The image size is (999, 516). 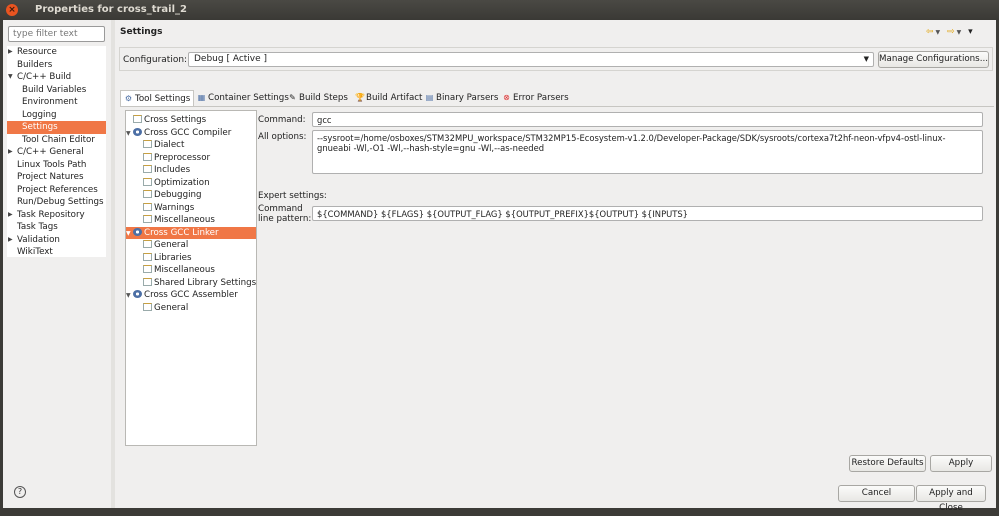 I want to click on configuration-select: Debug [ Active ] ▼, so click(x=531, y=59).